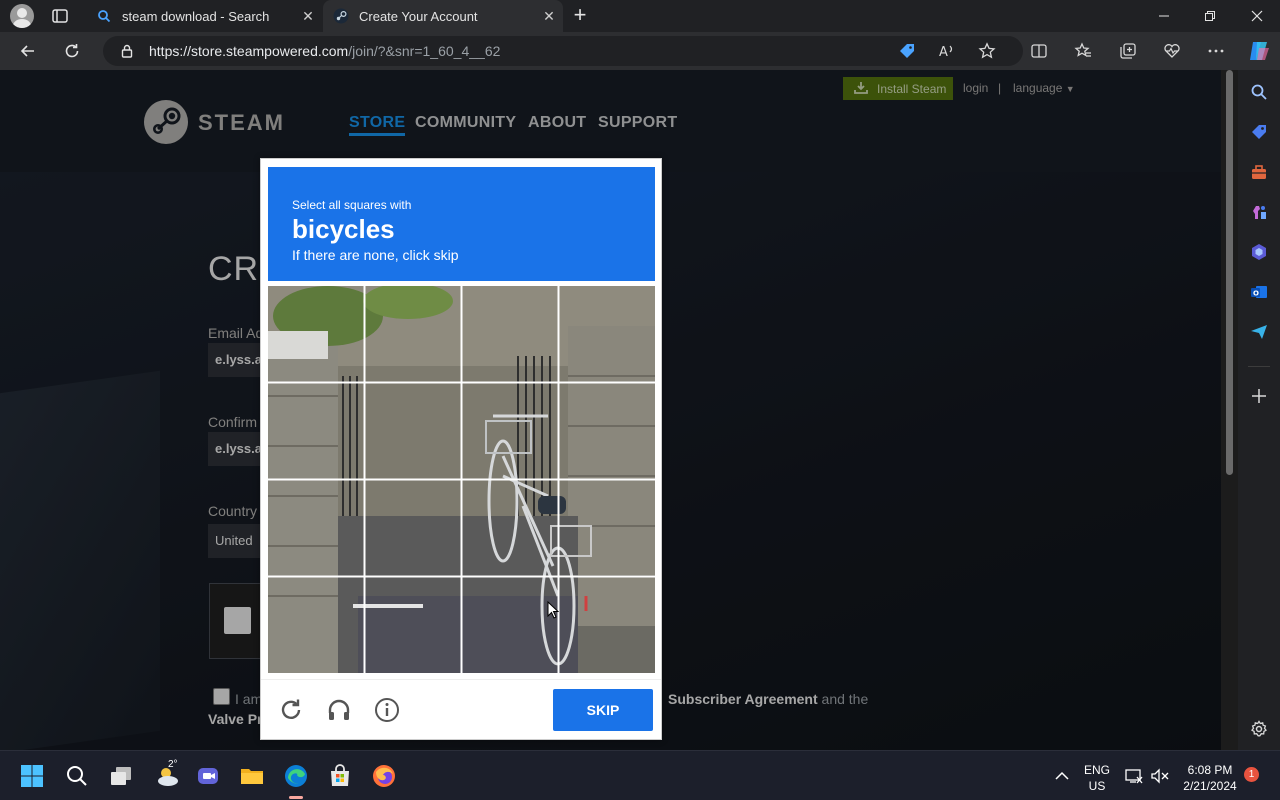 This screenshot has height=800, width=1280. I want to click on sidebar-games-icon, so click(1259, 212).